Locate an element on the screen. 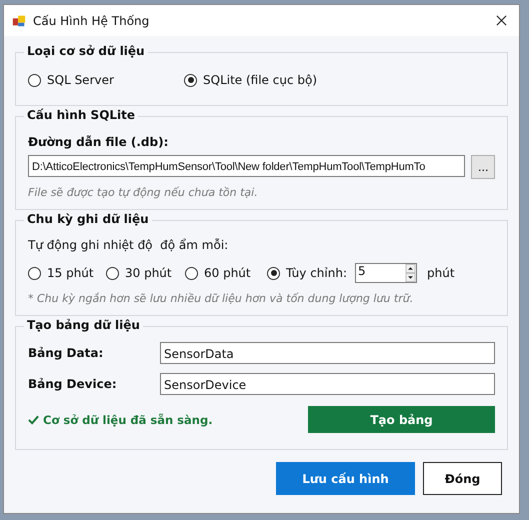 This screenshot has width=529, height=520. radio-label: 15 phút is located at coordinates (70, 273).